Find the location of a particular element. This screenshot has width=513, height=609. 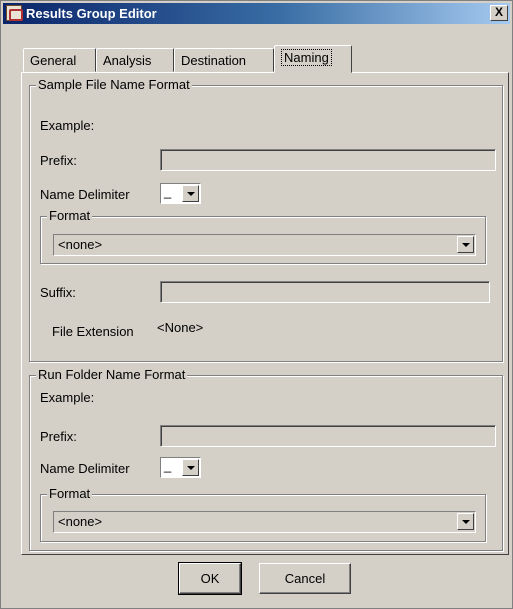

tab-general-label: General is located at coordinates (53, 60).